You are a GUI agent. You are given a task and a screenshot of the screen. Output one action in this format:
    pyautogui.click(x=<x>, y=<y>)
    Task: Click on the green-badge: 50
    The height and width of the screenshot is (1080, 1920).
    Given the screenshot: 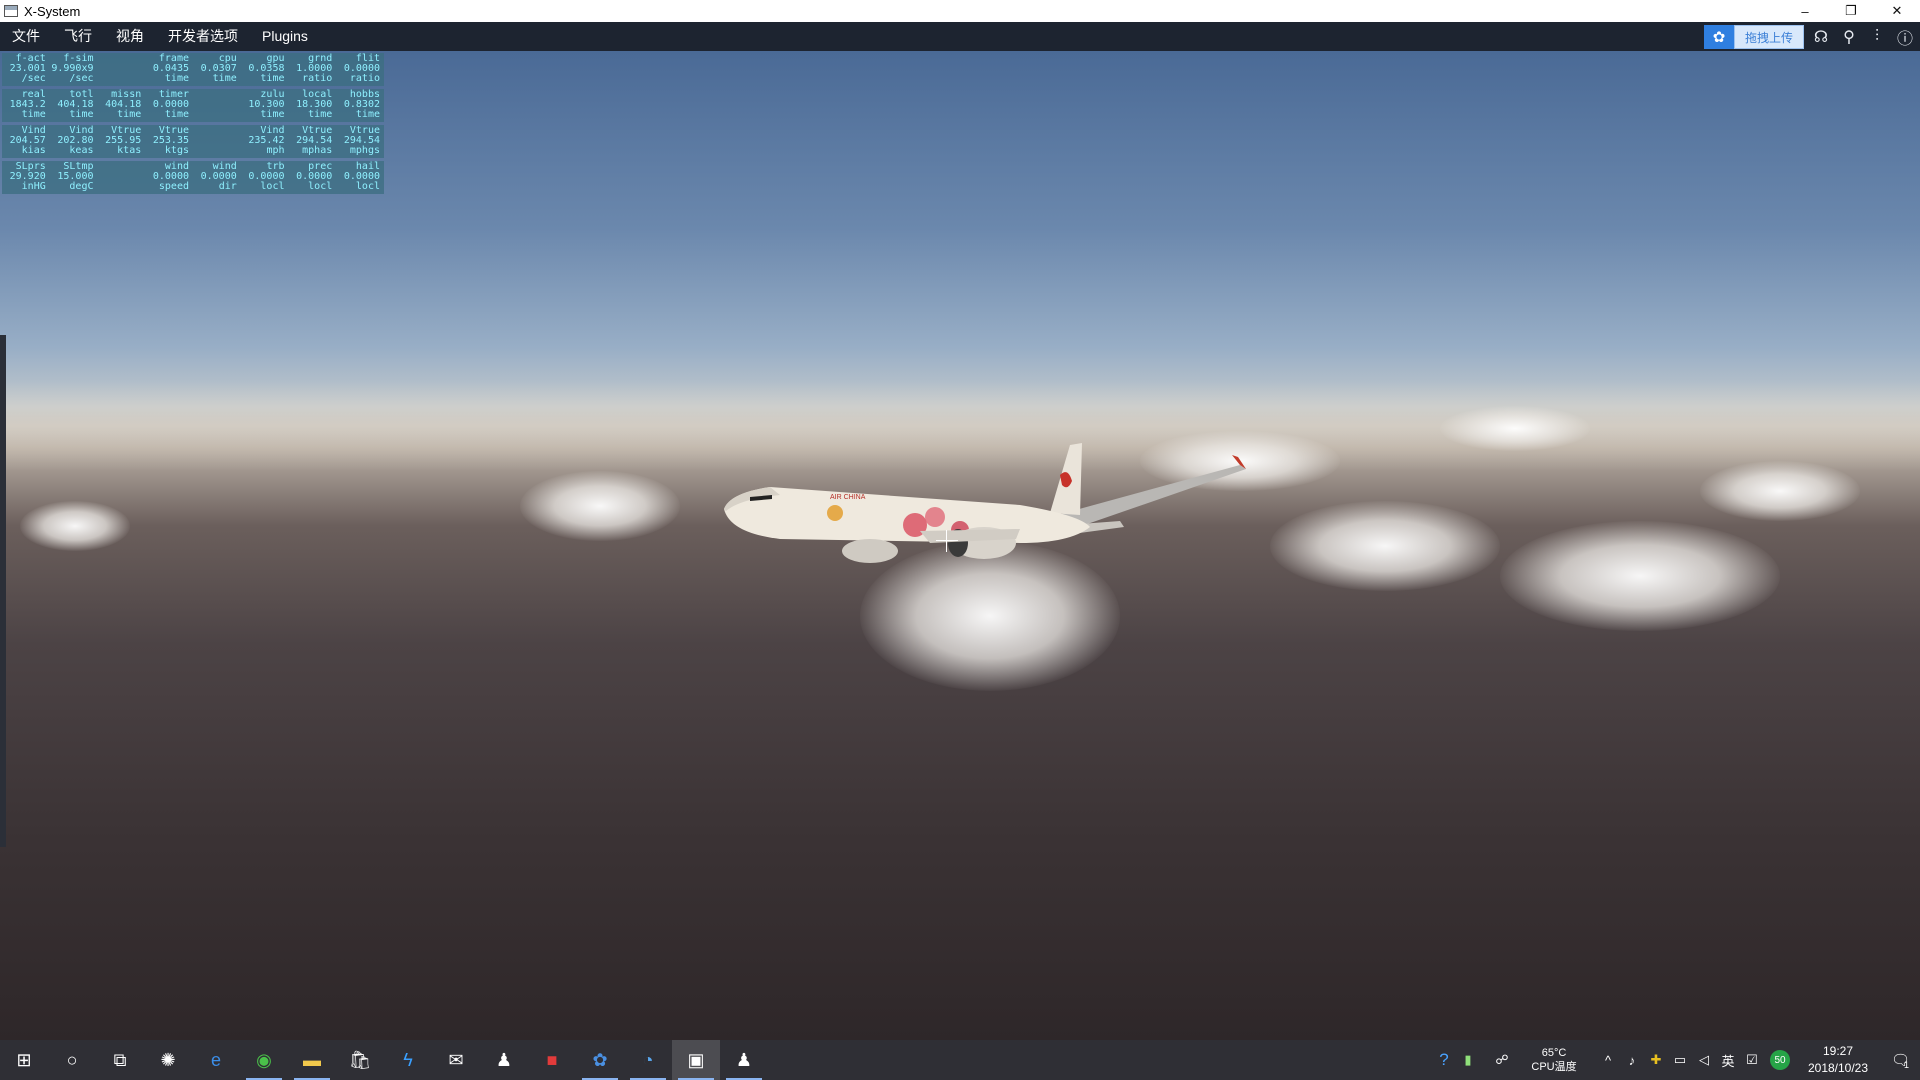 What is the action you would take?
    pyautogui.click(x=1780, y=1060)
    